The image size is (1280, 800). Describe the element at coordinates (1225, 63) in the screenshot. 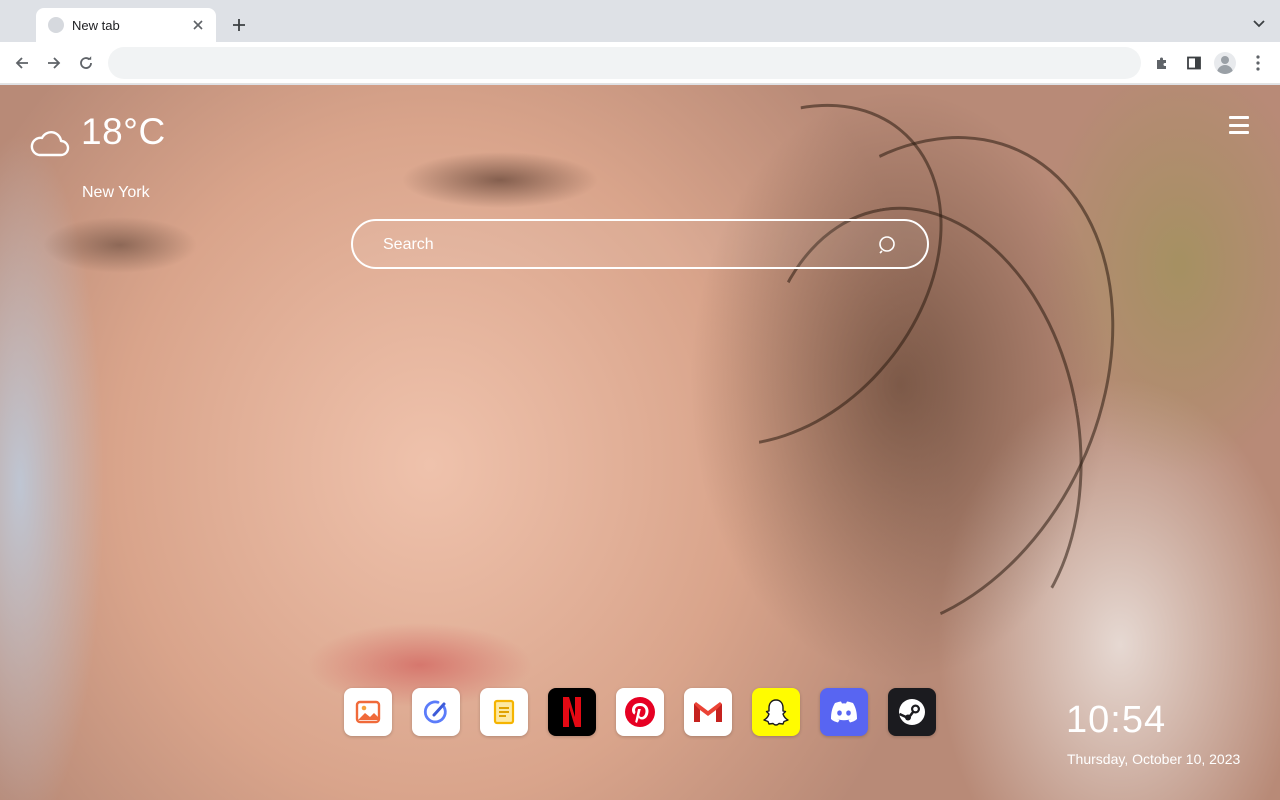

I see `profile-avatar-icon` at that location.